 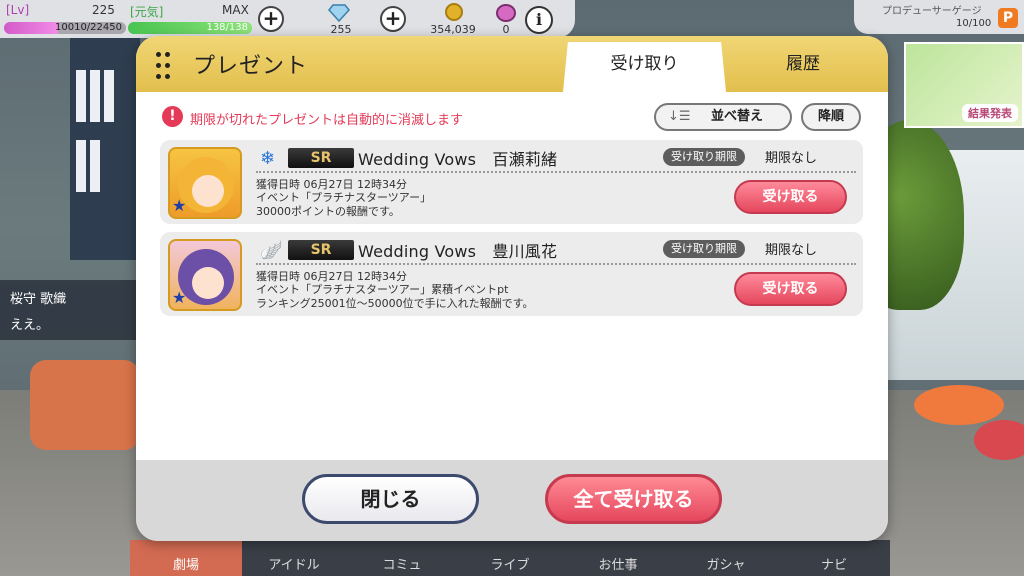 What do you see at coordinates (31, 28) in the screenshot?
I see `exp-bar-fill` at bounding box center [31, 28].